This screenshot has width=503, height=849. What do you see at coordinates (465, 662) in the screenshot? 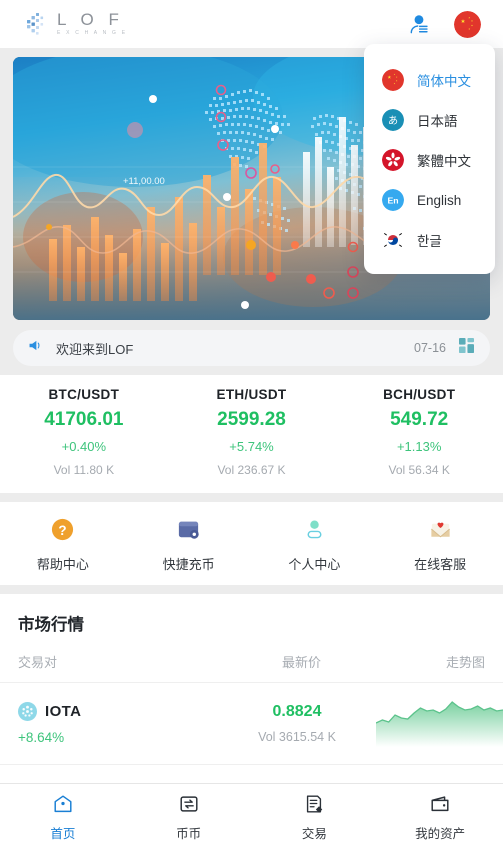
I see `column-header-chart: 走势图` at bounding box center [465, 662].